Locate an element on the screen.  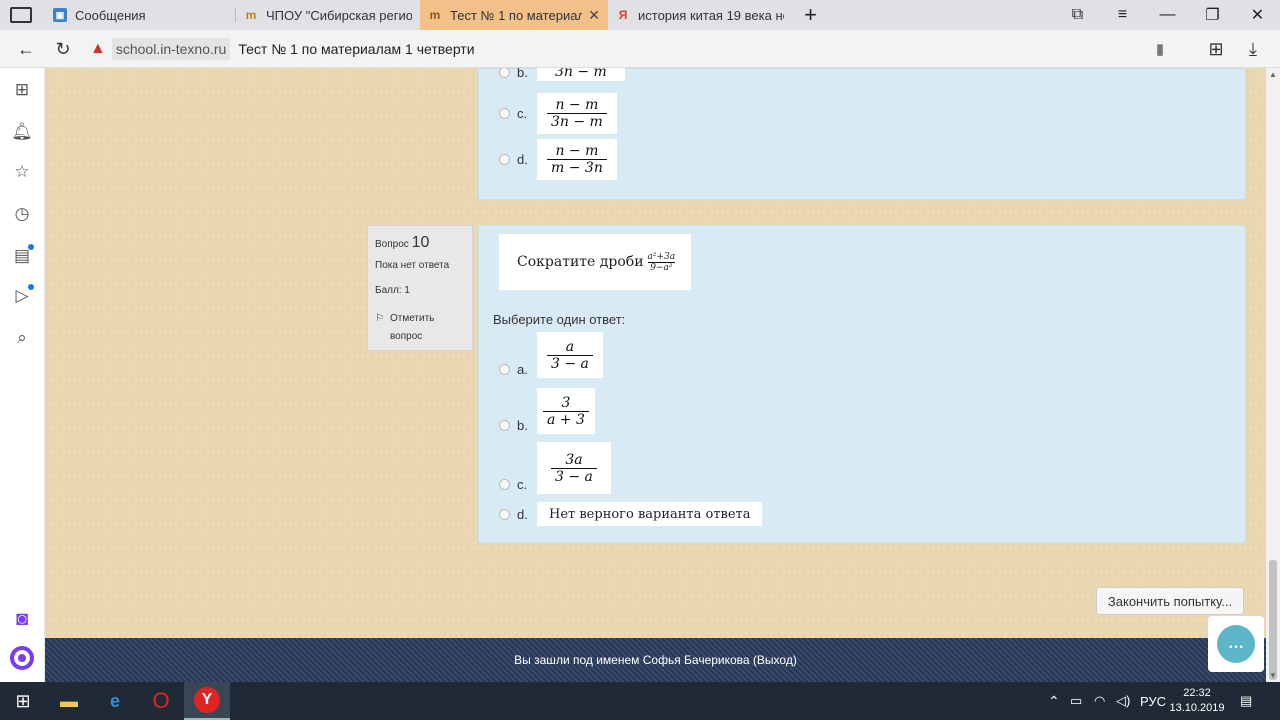
minimize-button: — is located at coordinates (1167, 15).